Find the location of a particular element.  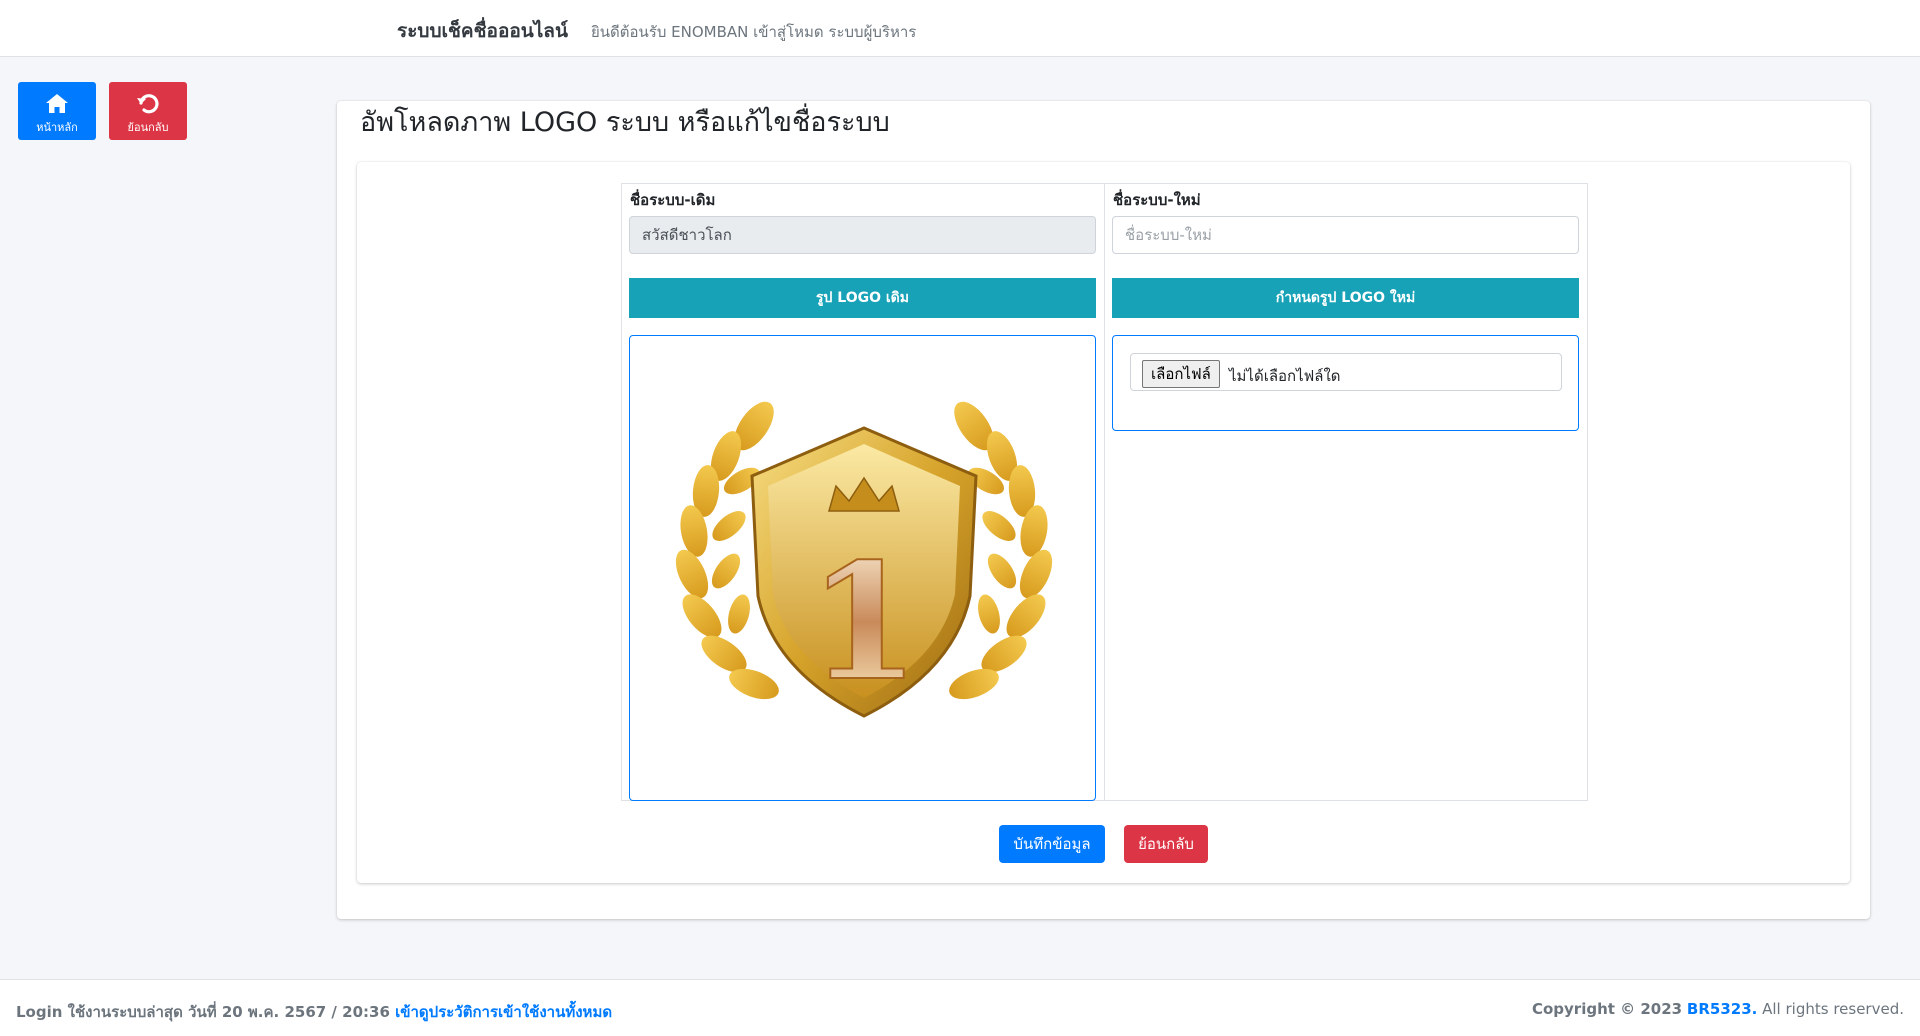

choose-file-button: เลือกไฟล์ is located at coordinates (1181, 374).